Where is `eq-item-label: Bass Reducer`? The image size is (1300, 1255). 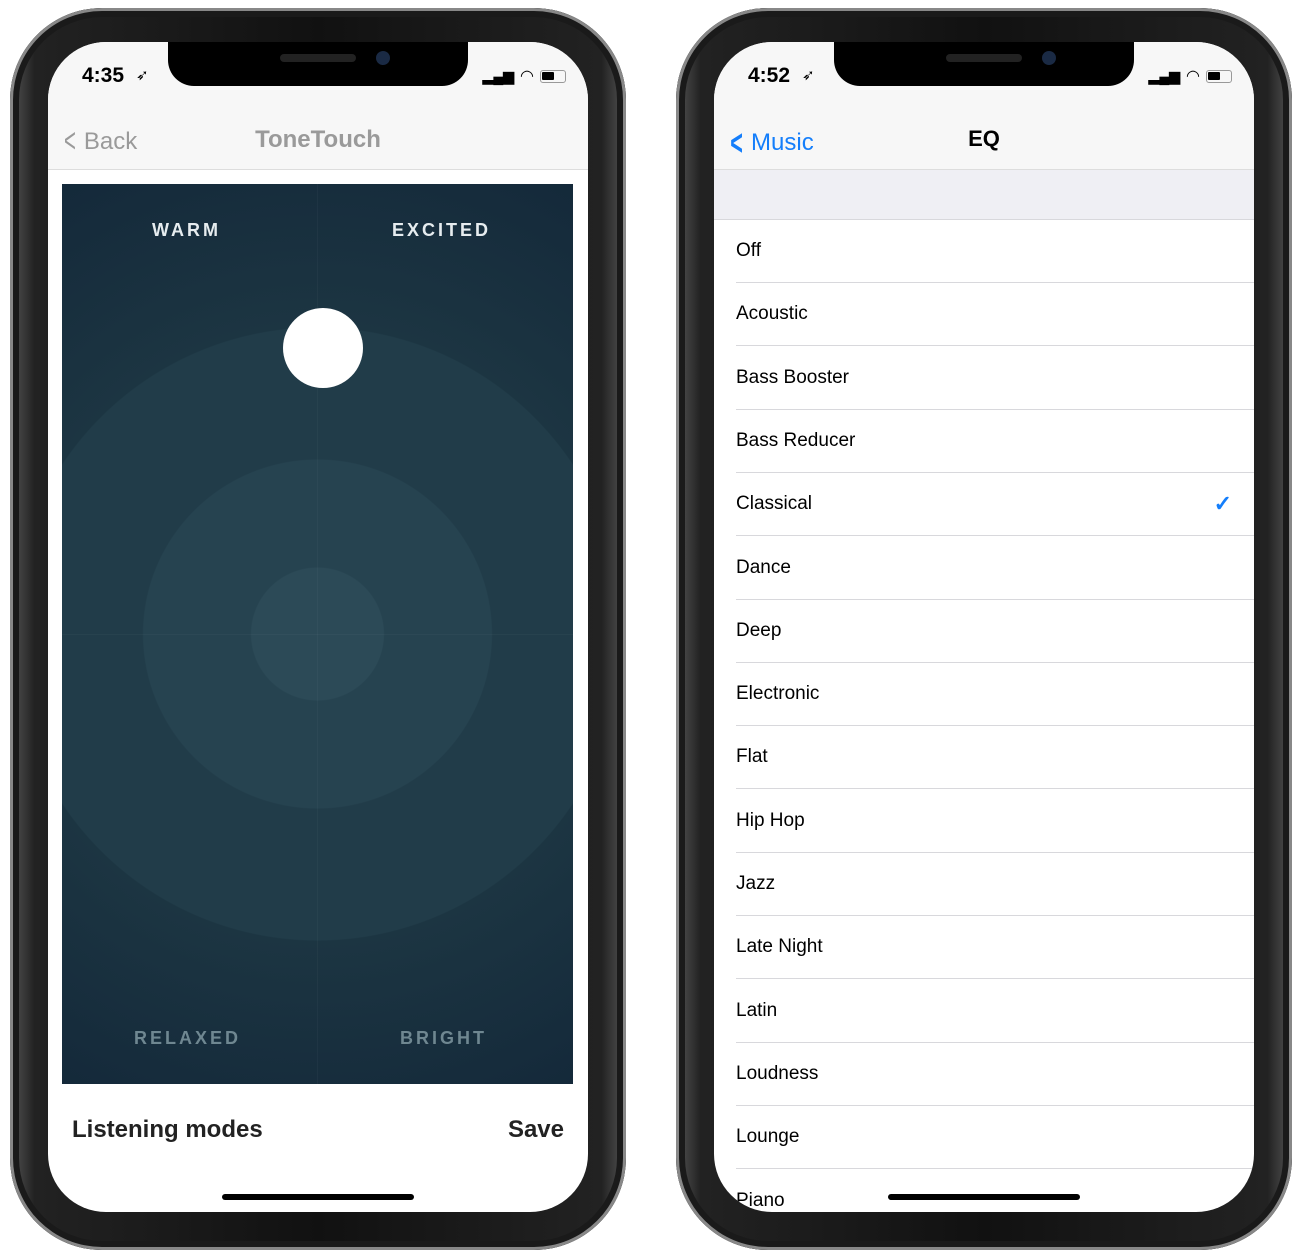 eq-item-label: Bass Reducer is located at coordinates (796, 440).